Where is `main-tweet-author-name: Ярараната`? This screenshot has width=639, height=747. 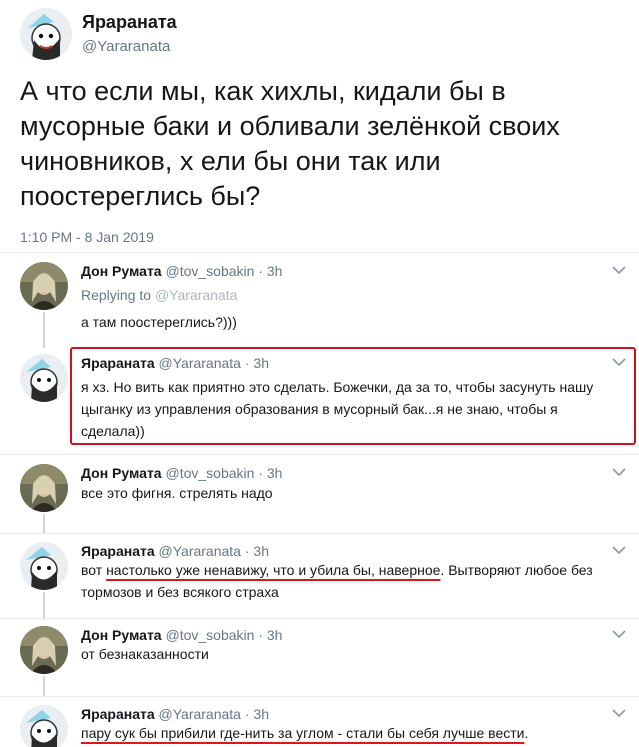 main-tweet-author-name: Ярараната is located at coordinates (129, 22).